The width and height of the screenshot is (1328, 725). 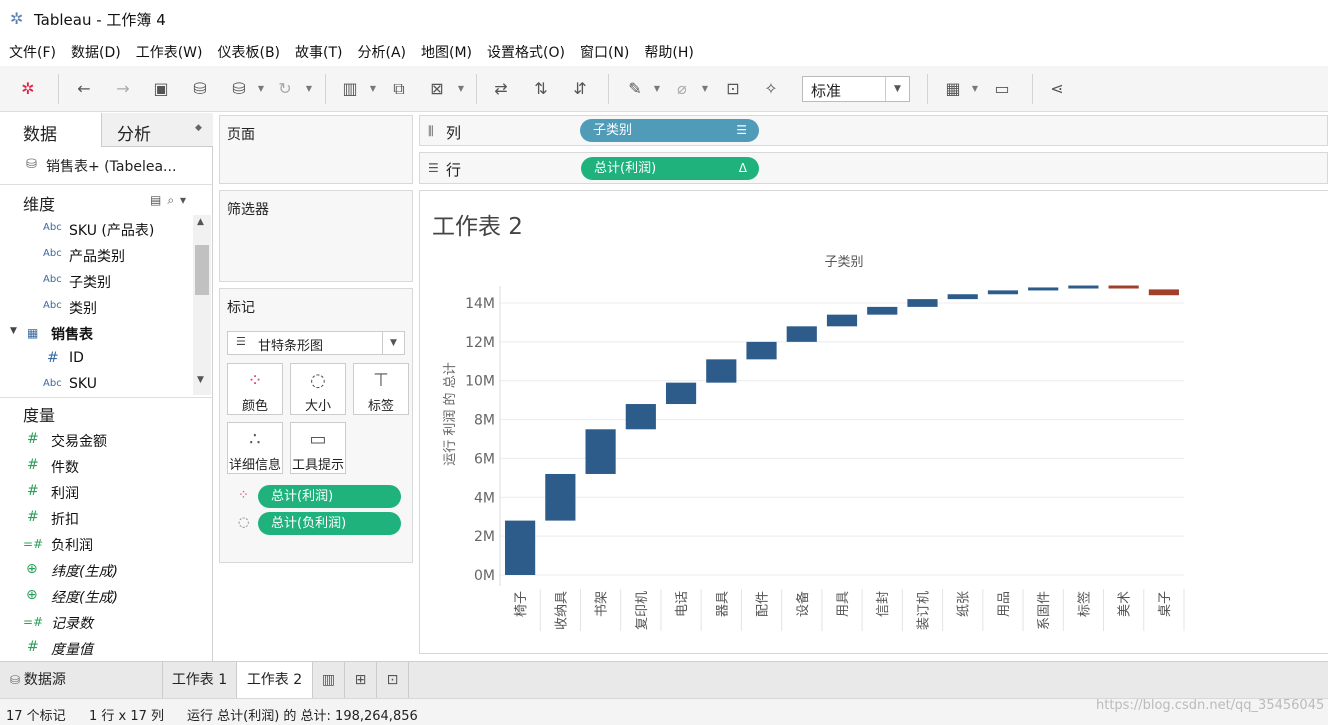 What do you see at coordinates (81, 680) in the screenshot?
I see `datasource-tab: ⛁ 数据源` at bounding box center [81, 680].